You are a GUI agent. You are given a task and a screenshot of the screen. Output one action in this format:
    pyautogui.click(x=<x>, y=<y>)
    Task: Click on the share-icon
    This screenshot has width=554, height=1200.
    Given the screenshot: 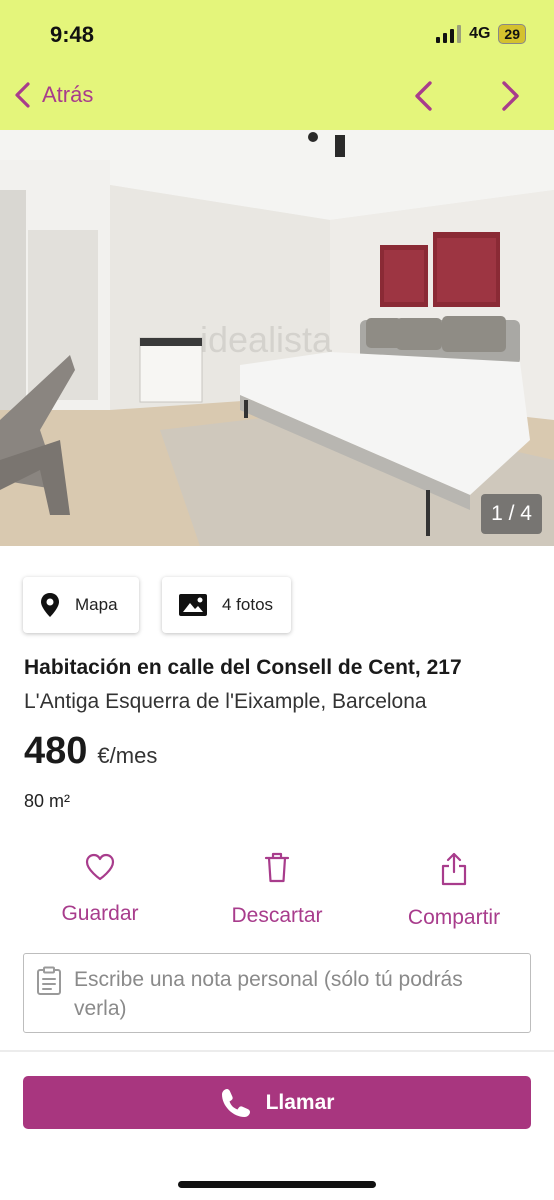 What is the action you would take?
    pyautogui.click(x=454, y=869)
    